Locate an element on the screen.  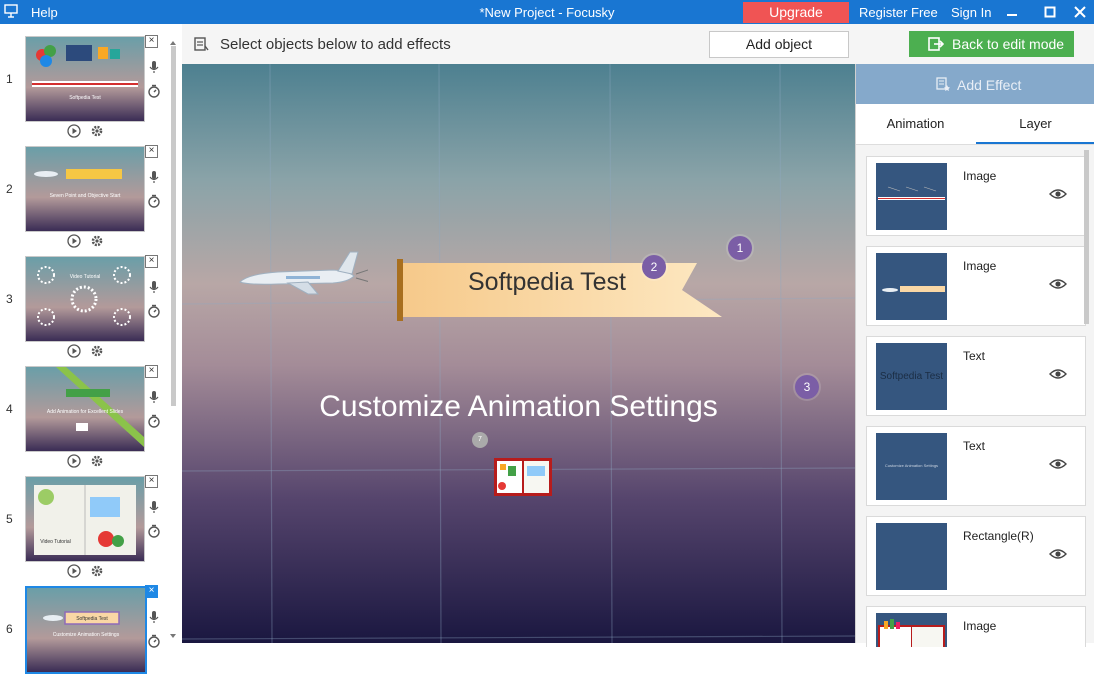
slide-item: 4 Add Animation for Excellent Slides × is located at coordinates (83, 411).